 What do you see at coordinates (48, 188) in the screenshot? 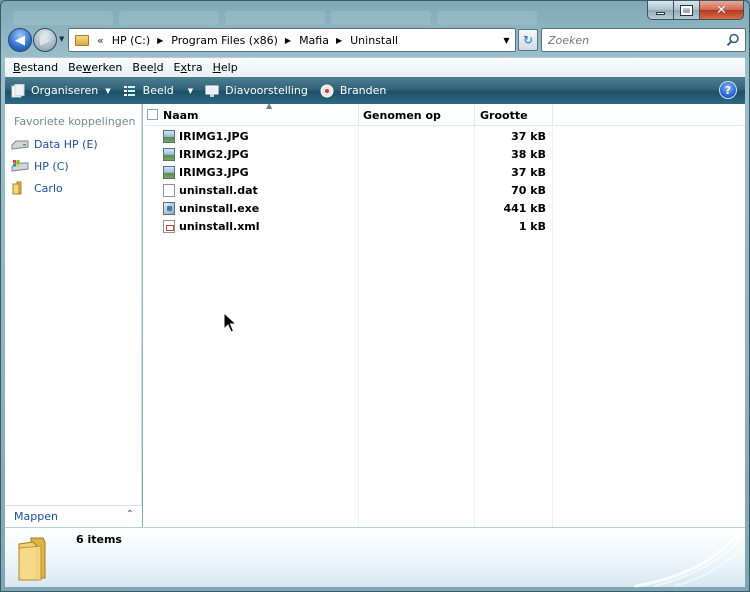
I see `favorite-label: Carlo` at bounding box center [48, 188].